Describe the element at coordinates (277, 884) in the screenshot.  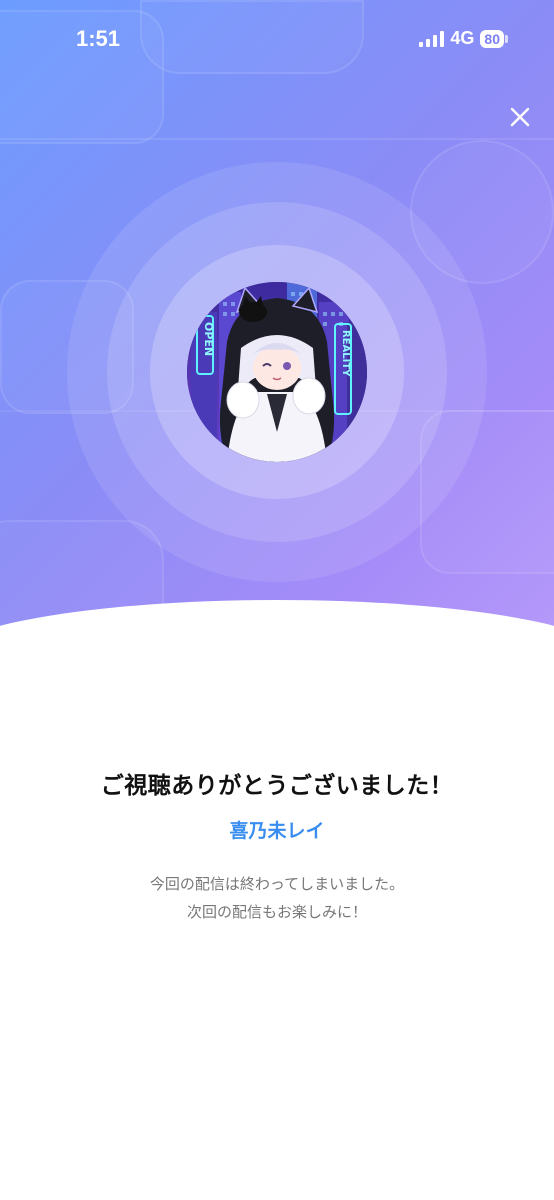
I see `ended-line-1: 今回の配信は終わってしまいました。` at that location.